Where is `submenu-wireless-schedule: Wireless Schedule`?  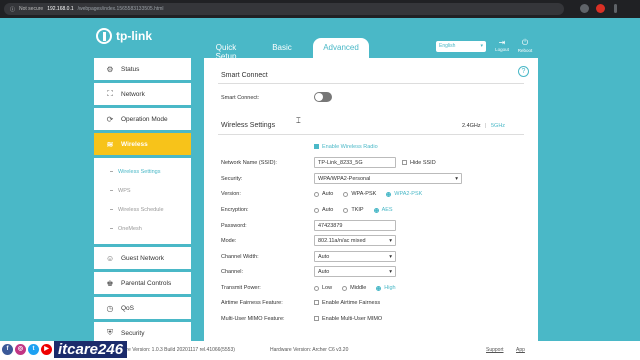
submenu-wireless-schedule: Wireless Schedule is located at coordinates (142, 209).